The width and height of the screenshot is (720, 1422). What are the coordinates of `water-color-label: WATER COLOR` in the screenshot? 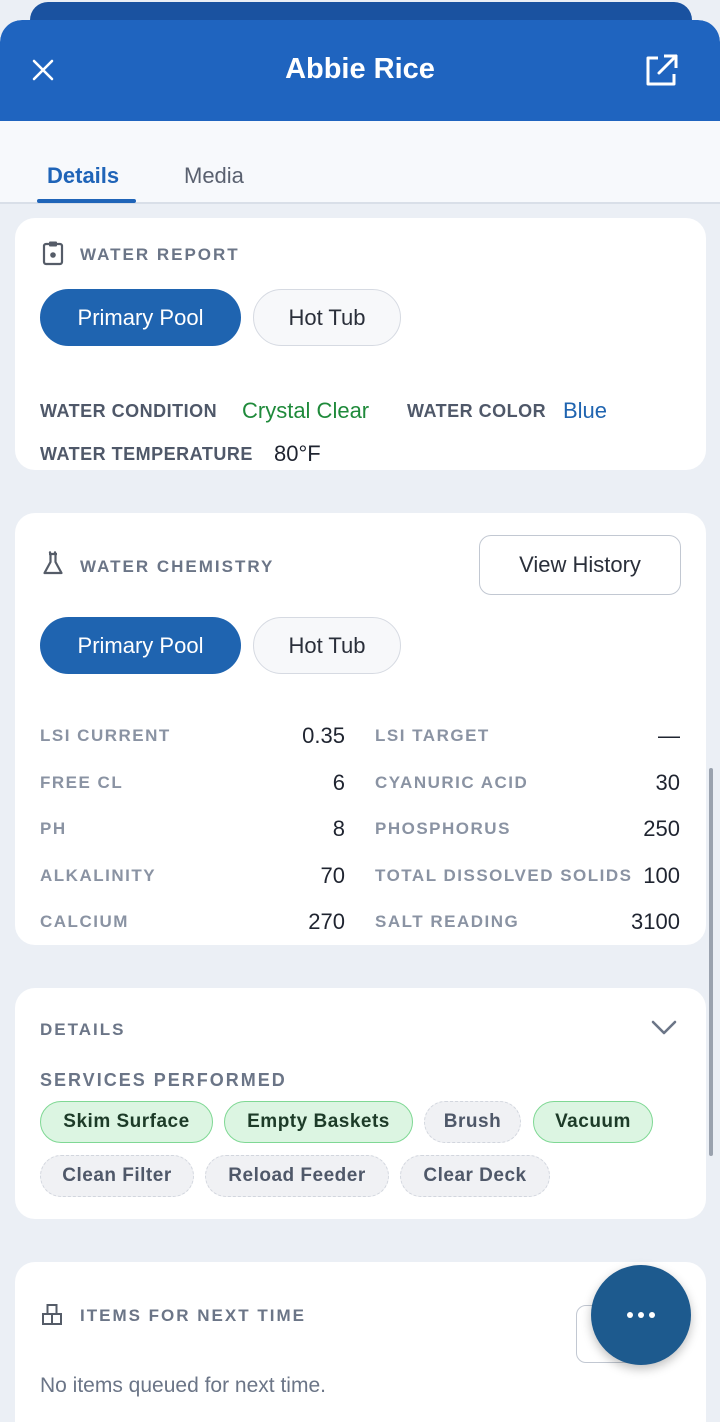 It's located at (477, 411).